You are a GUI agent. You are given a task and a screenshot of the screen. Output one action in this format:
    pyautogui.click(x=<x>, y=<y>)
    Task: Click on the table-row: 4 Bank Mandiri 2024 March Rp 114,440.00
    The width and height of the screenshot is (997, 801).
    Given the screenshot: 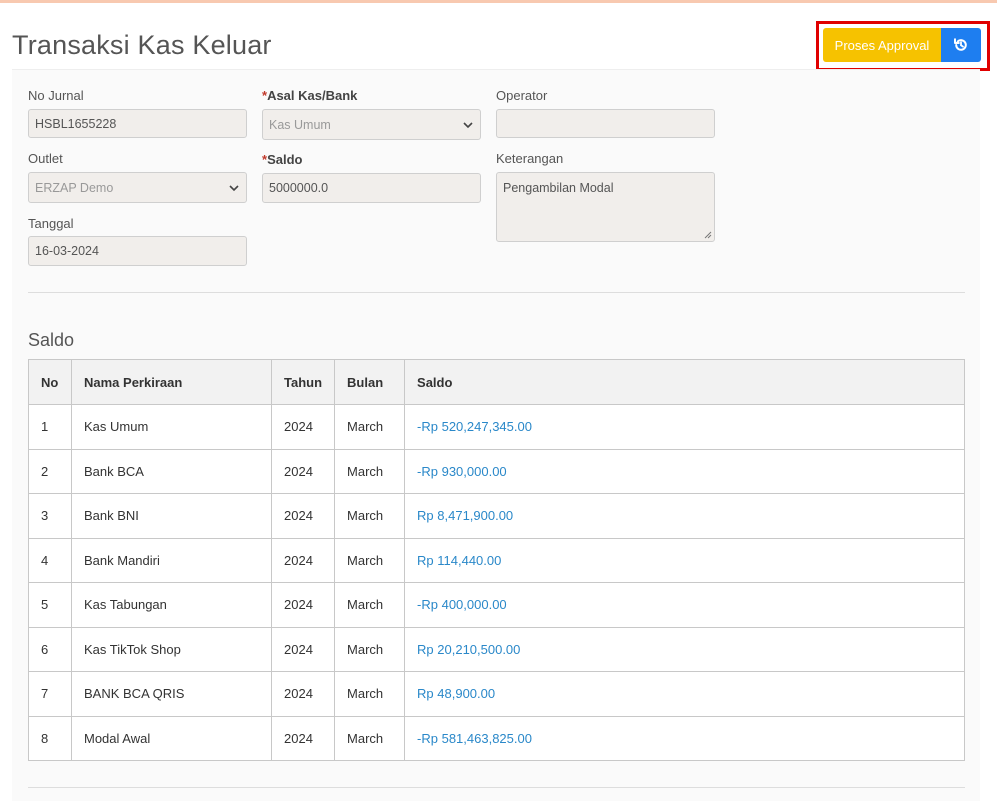 What is the action you would take?
    pyautogui.click(x=496, y=560)
    